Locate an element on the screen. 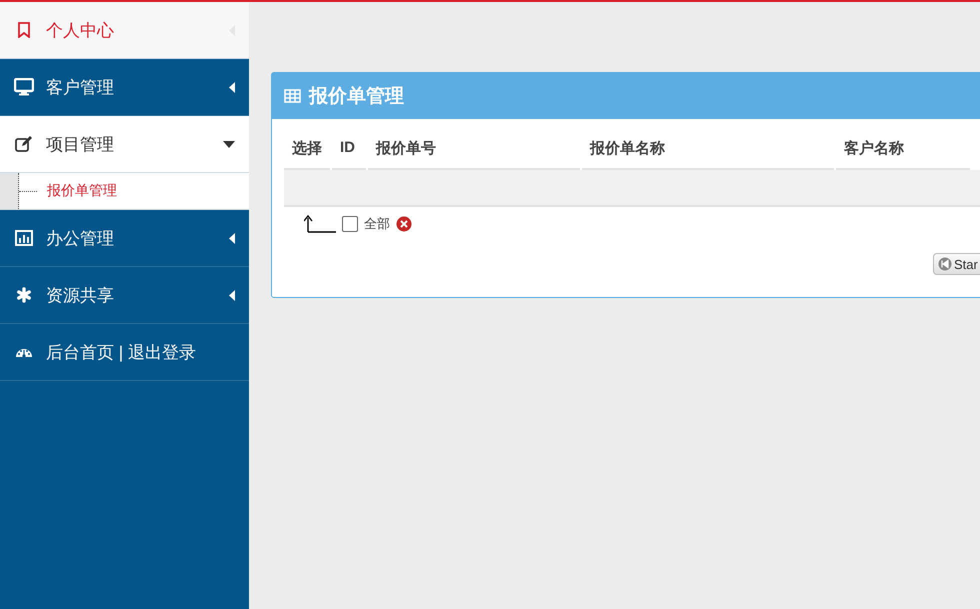 The height and width of the screenshot is (609, 980). edit-icon is located at coordinates (24, 144).